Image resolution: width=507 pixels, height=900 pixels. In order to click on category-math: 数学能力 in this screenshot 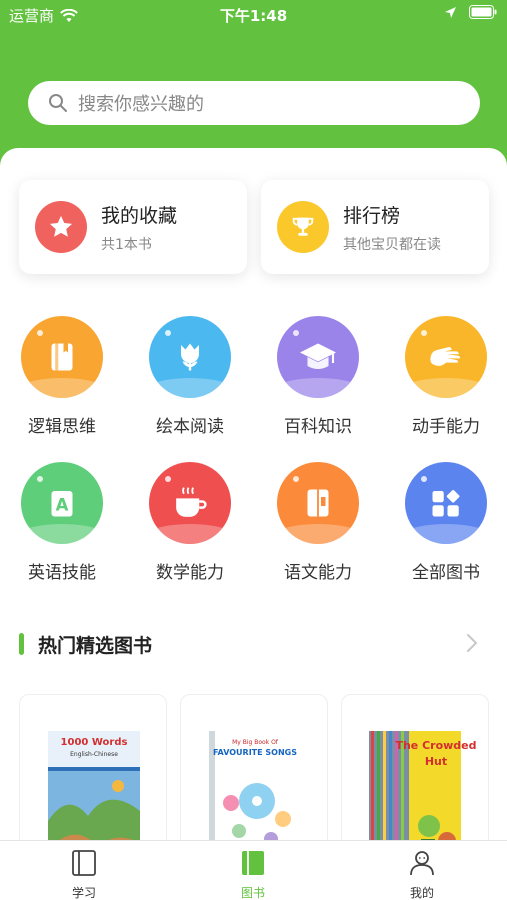, I will do `click(190, 522)`.